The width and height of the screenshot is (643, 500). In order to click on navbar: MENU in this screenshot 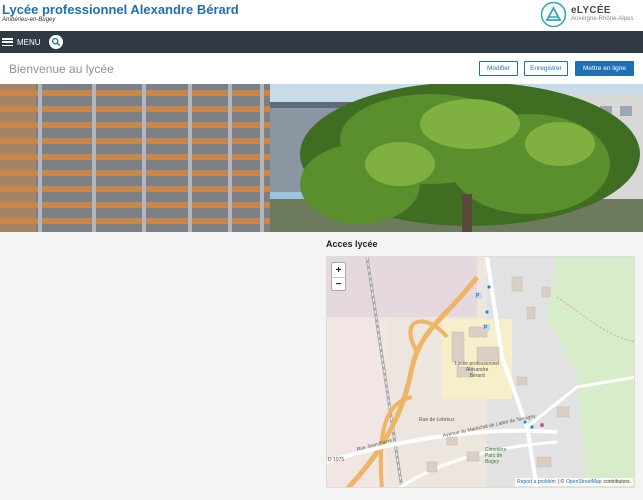, I will do `click(321, 42)`.